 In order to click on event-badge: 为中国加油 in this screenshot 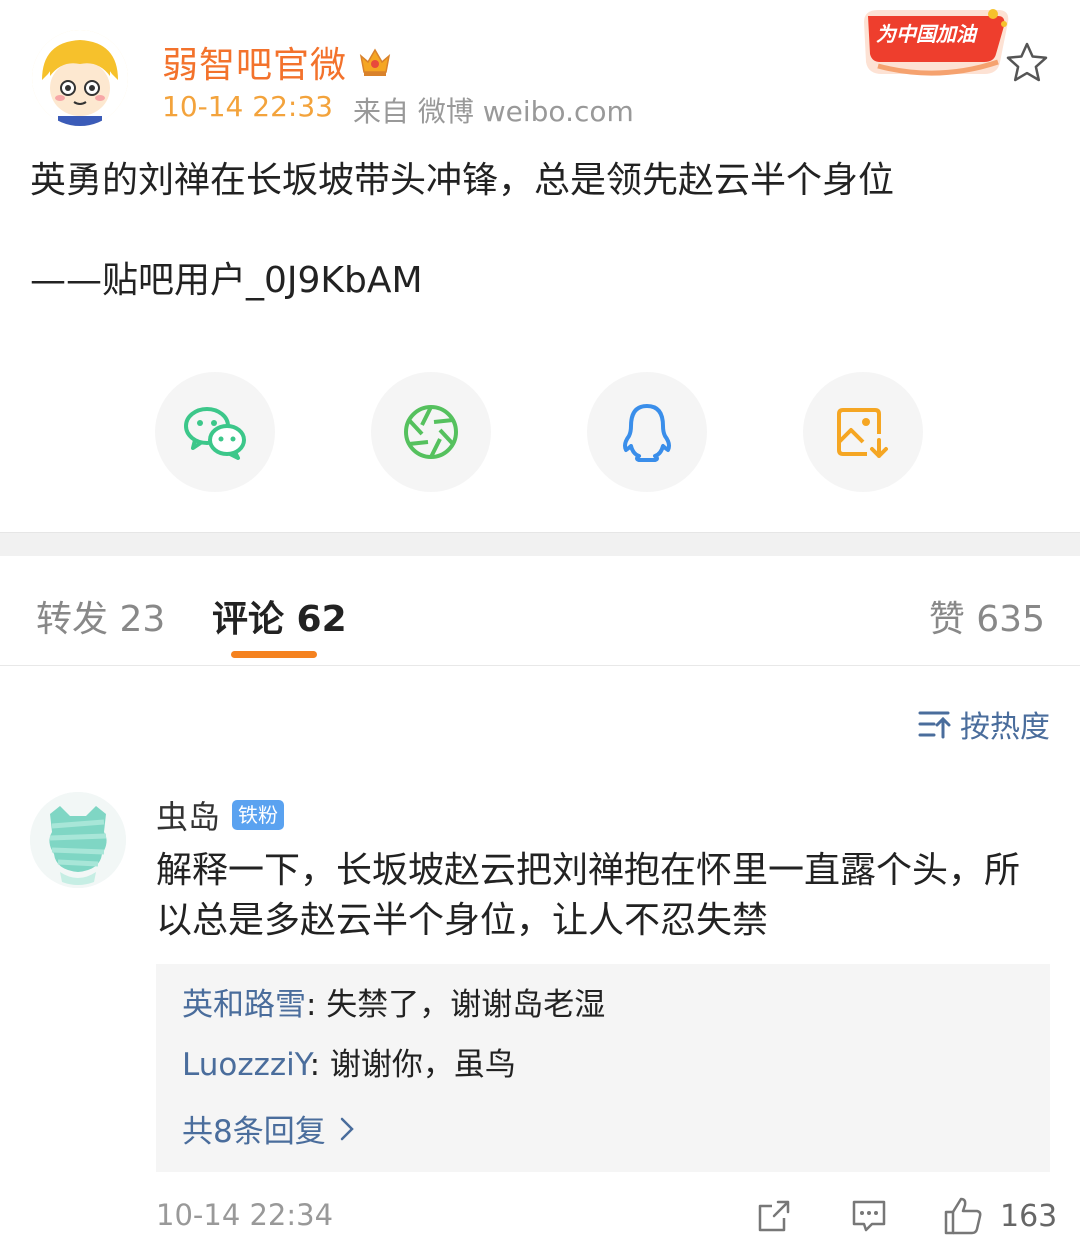, I will do `click(936, 40)`.